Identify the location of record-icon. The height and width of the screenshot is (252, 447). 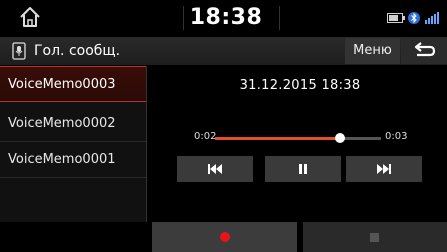
(225, 237).